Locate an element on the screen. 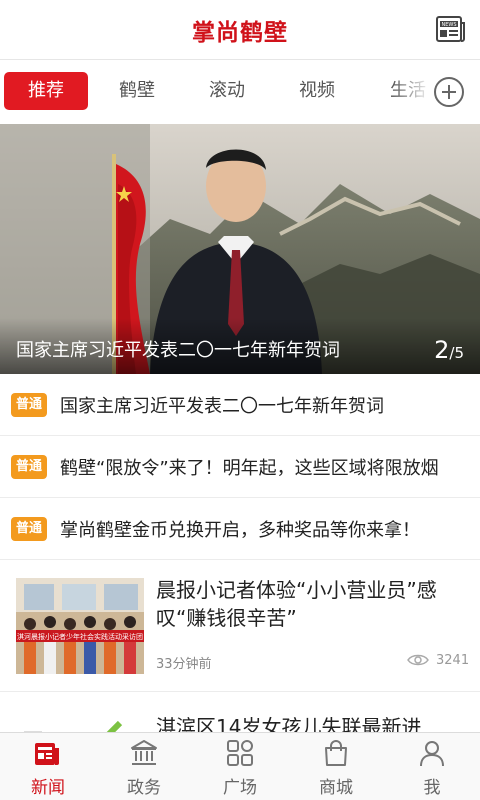 The image size is (480, 800). channel-tabs: 推荐 鹤壁 滚动 视频 生活 is located at coordinates (240, 91).